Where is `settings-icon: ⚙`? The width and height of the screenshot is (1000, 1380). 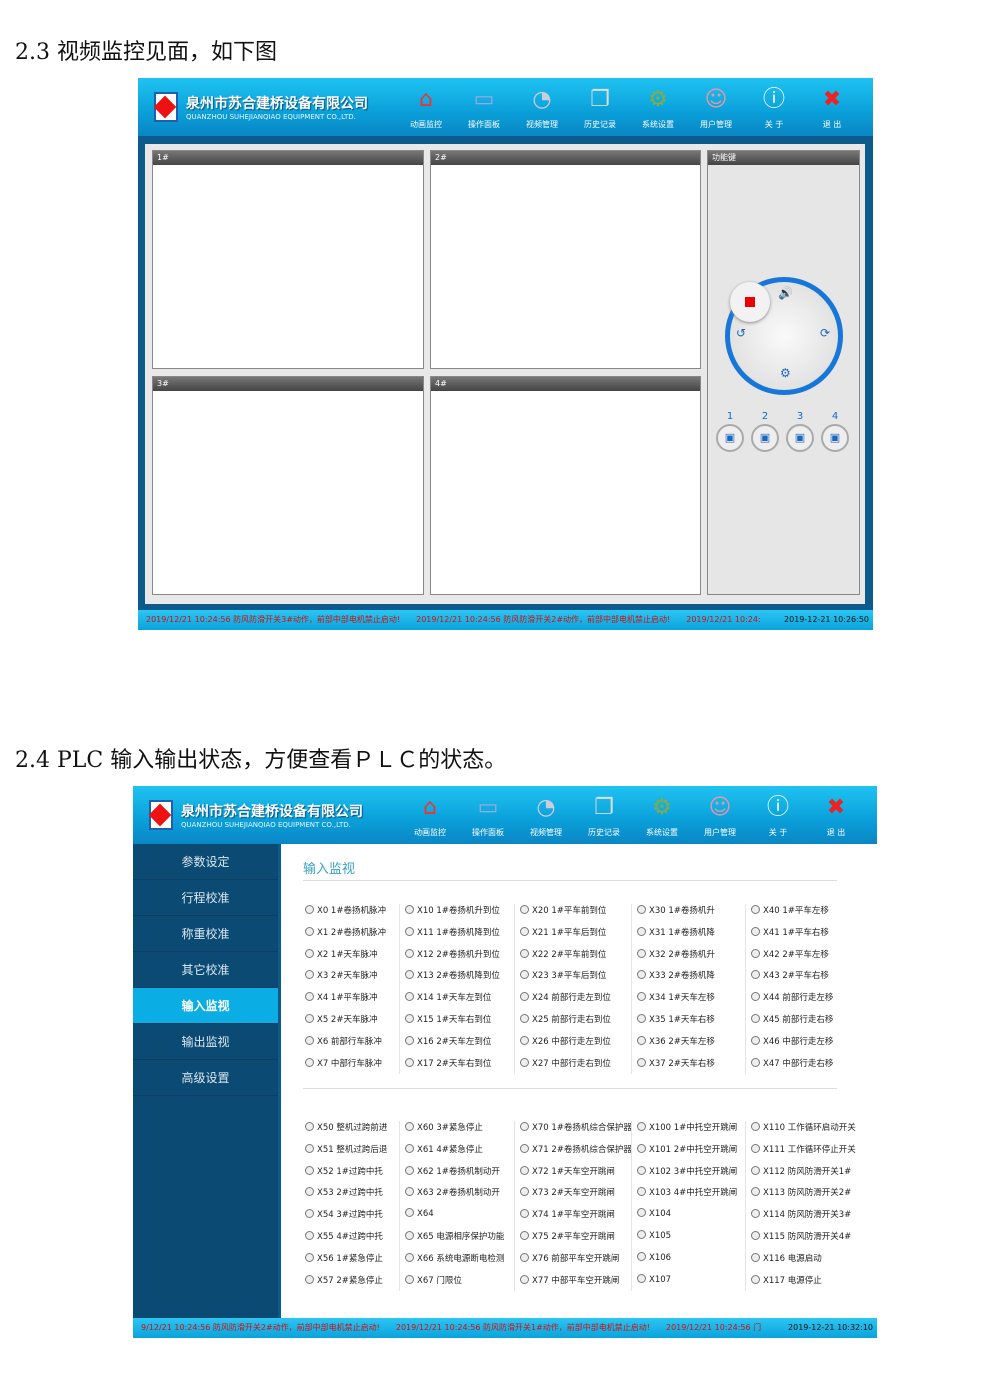 settings-icon: ⚙ is located at coordinates (785, 373).